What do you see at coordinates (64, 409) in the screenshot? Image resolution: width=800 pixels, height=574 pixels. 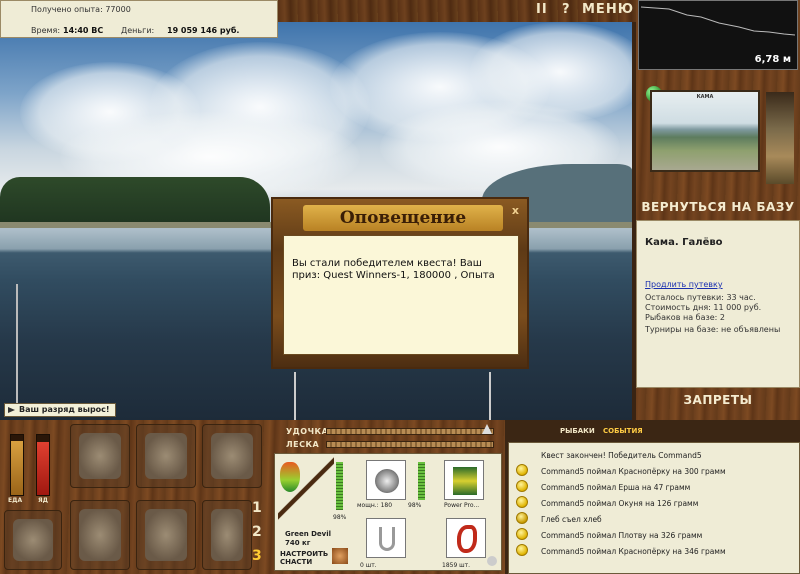 I see `rank-notice-text: Ваш разряд вырос!` at bounding box center [64, 409].